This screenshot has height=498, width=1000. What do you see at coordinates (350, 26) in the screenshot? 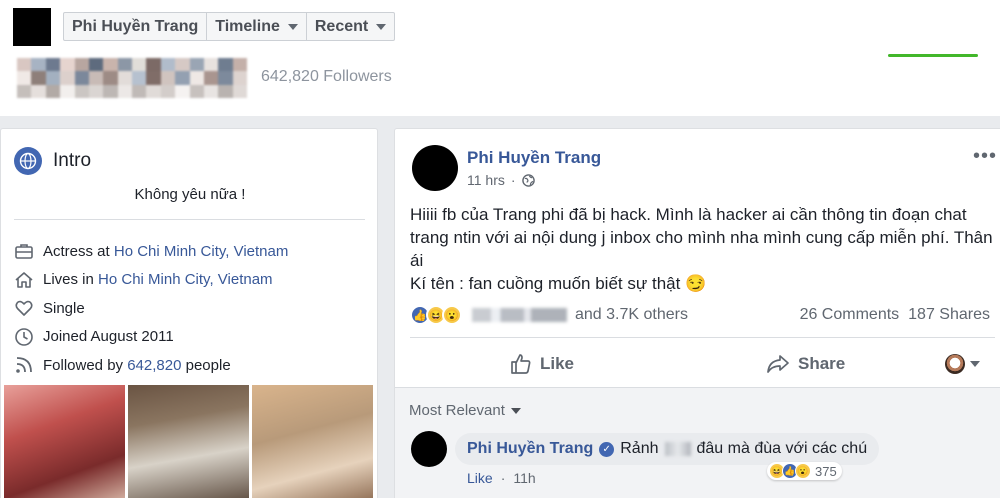
I see `breadcrumb-recent: Recent` at bounding box center [350, 26].